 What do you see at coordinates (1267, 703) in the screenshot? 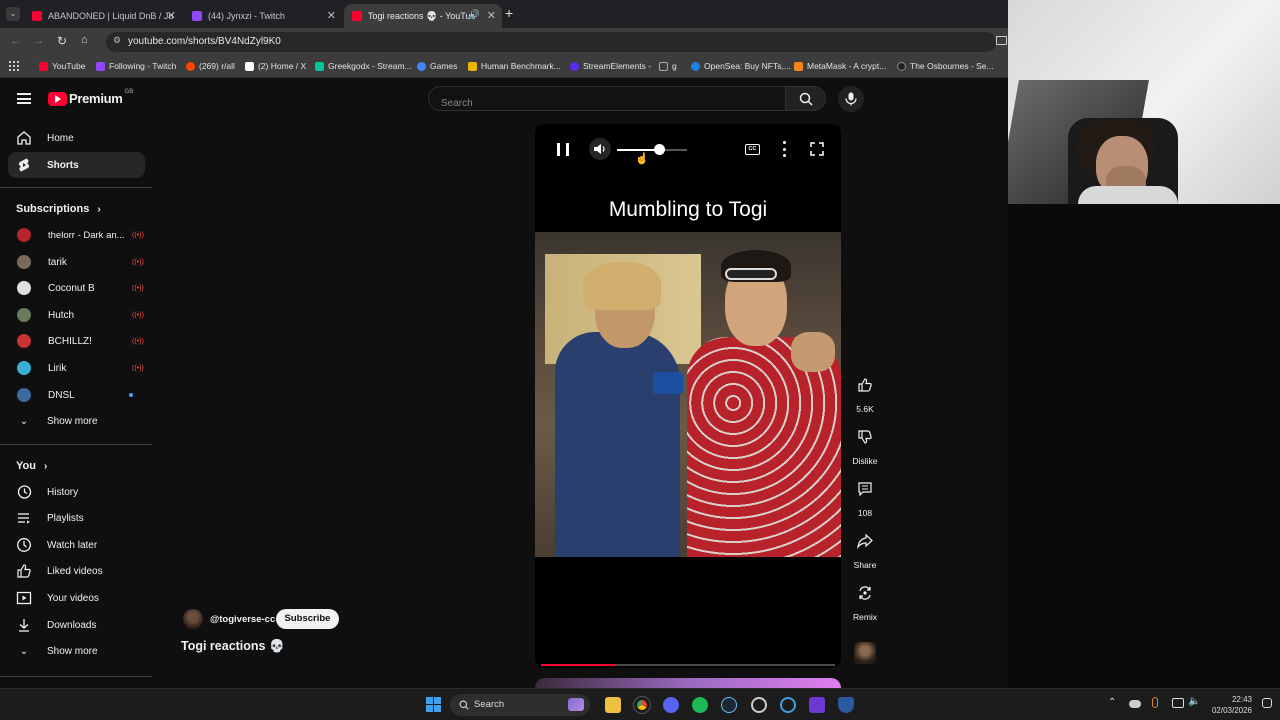
I see `notifications-icon` at bounding box center [1267, 703].